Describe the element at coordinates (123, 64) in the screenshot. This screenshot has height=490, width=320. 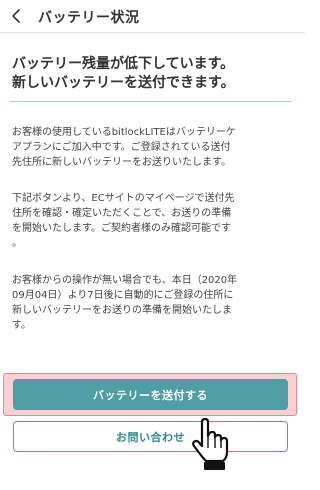
I see `headline-line-1: バッテリー残量が低下しています。` at that location.